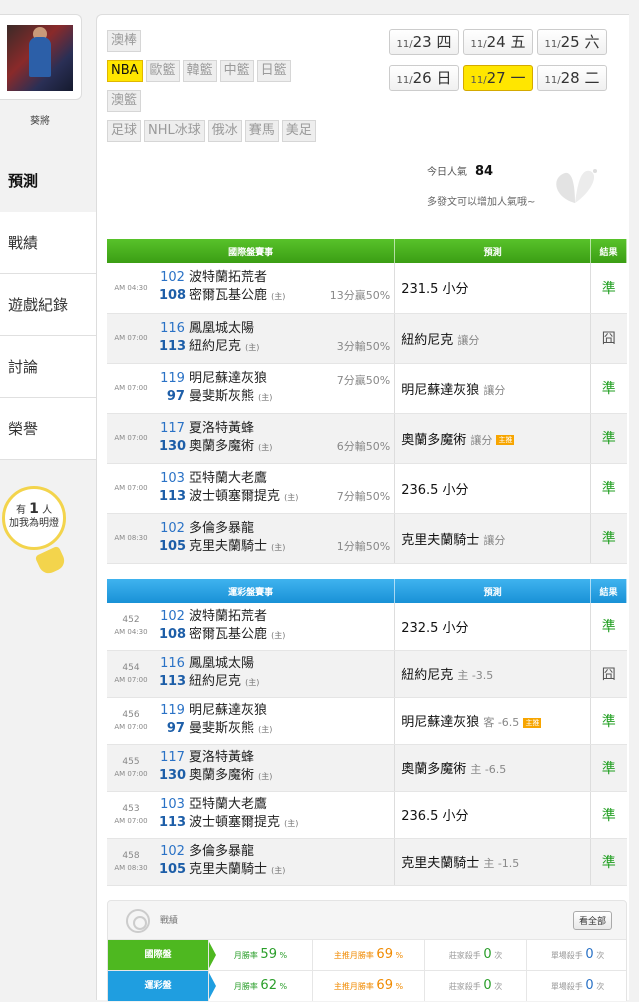 This screenshot has height=1002, width=639. Describe the element at coordinates (131, 761) in the screenshot. I see `match-number: 455` at that location.